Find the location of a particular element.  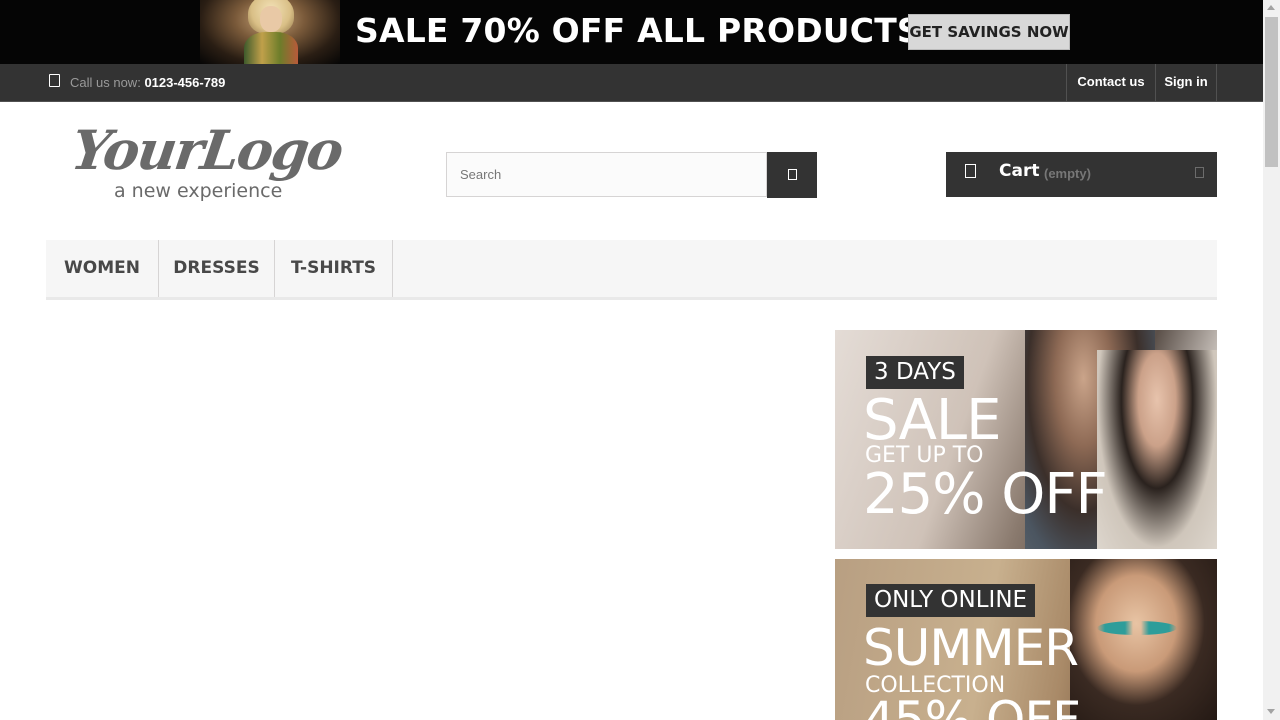

get-savings-button: GET SAVINGS NOW is located at coordinates (989, 32).